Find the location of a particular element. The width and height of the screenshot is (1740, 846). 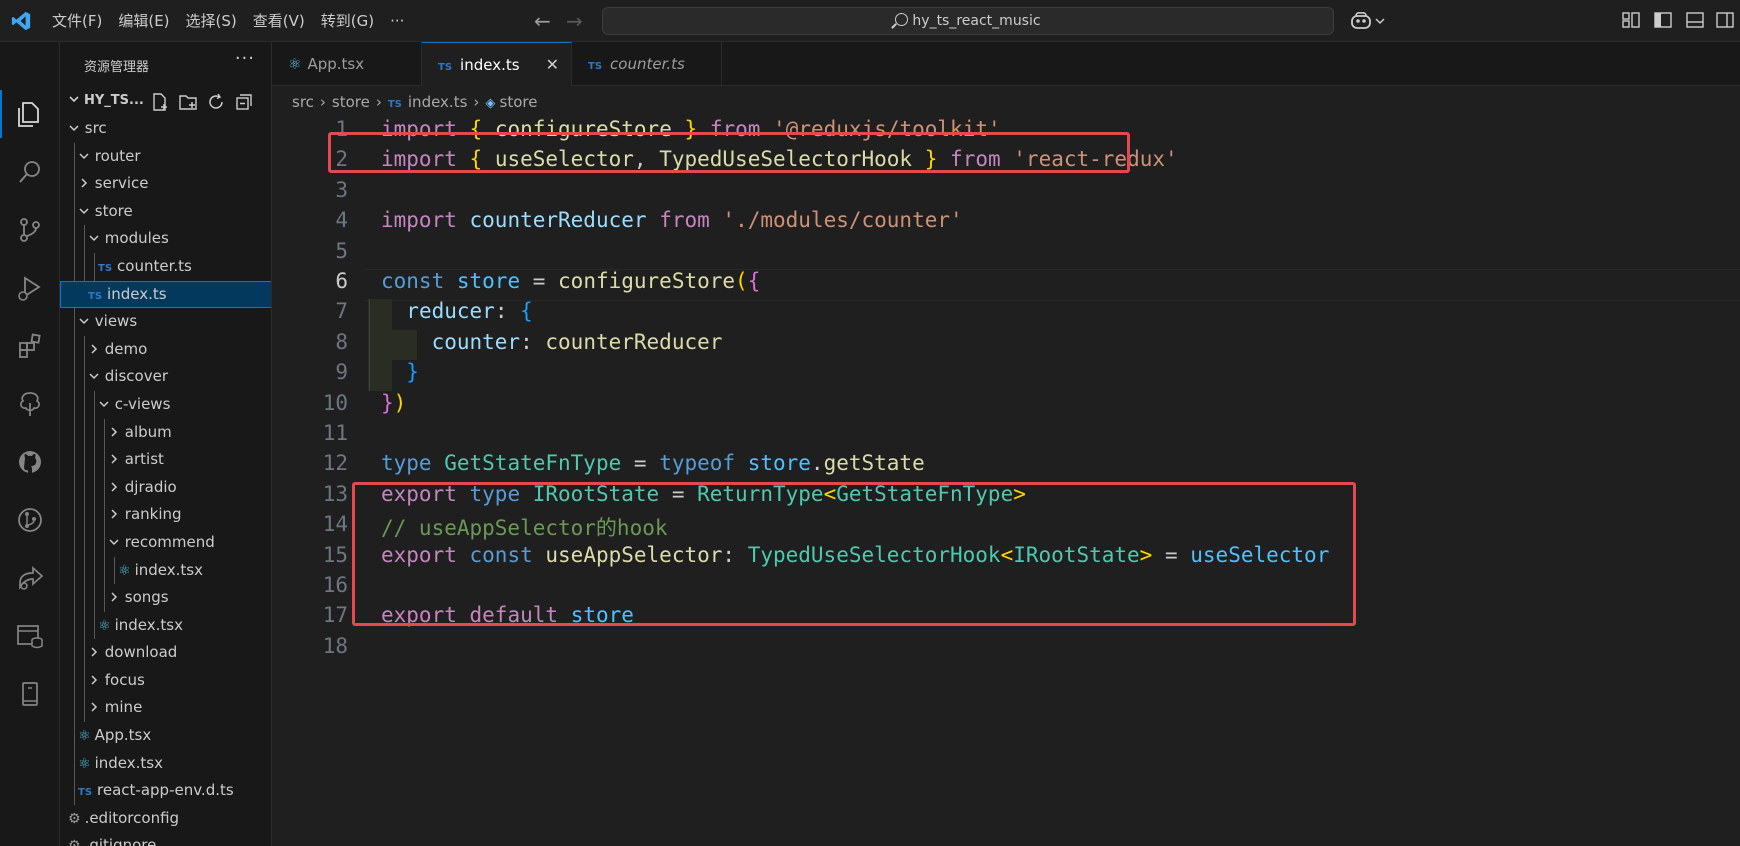

tree-item-label: index.ts is located at coordinates (137, 293).